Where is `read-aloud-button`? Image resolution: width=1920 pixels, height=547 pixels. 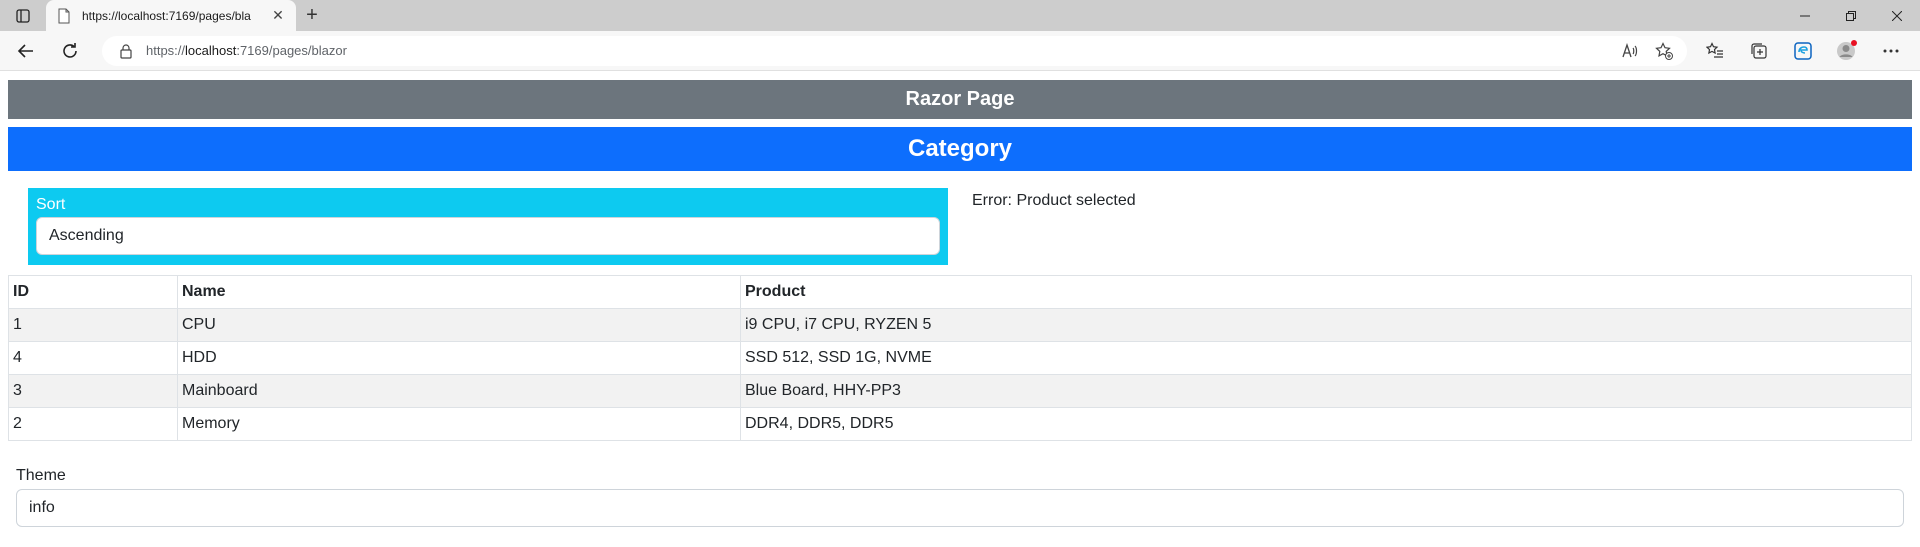
read-aloud-button is located at coordinates (1630, 51).